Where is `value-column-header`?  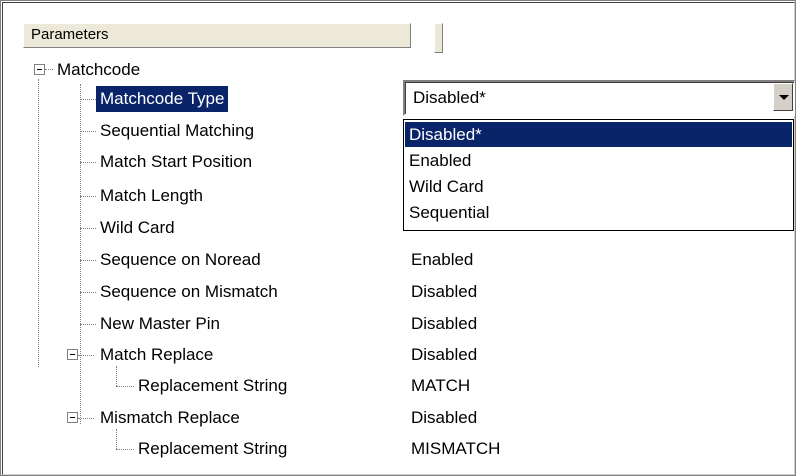
value-column-header is located at coordinates (438, 38).